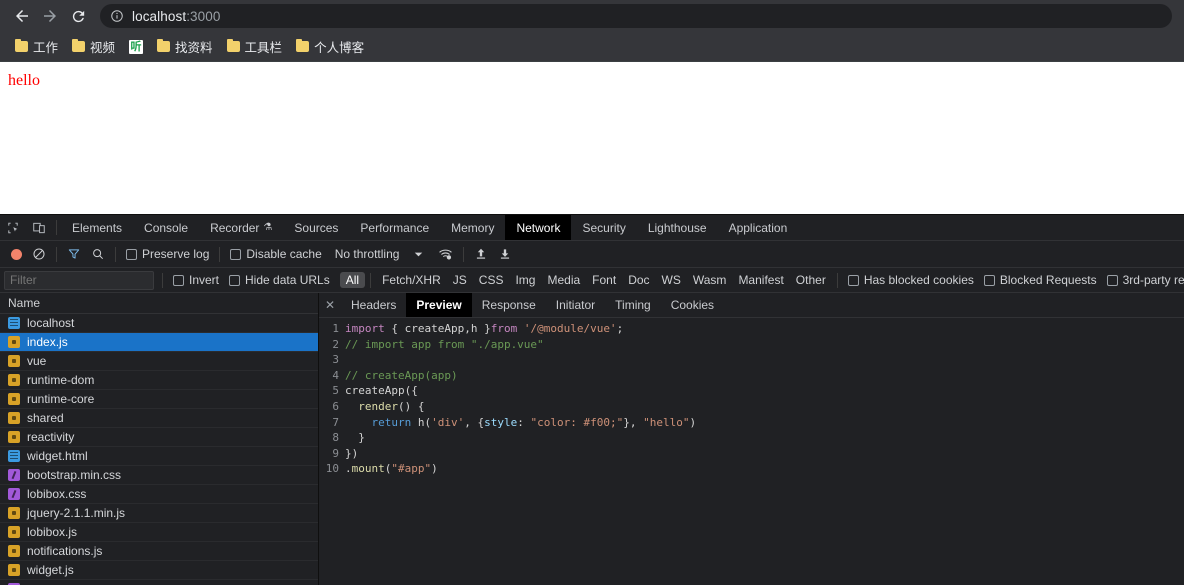 The height and width of the screenshot is (585, 1184). Describe the element at coordinates (604, 280) in the screenshot. I see `type-filter-font: Font` at that location.